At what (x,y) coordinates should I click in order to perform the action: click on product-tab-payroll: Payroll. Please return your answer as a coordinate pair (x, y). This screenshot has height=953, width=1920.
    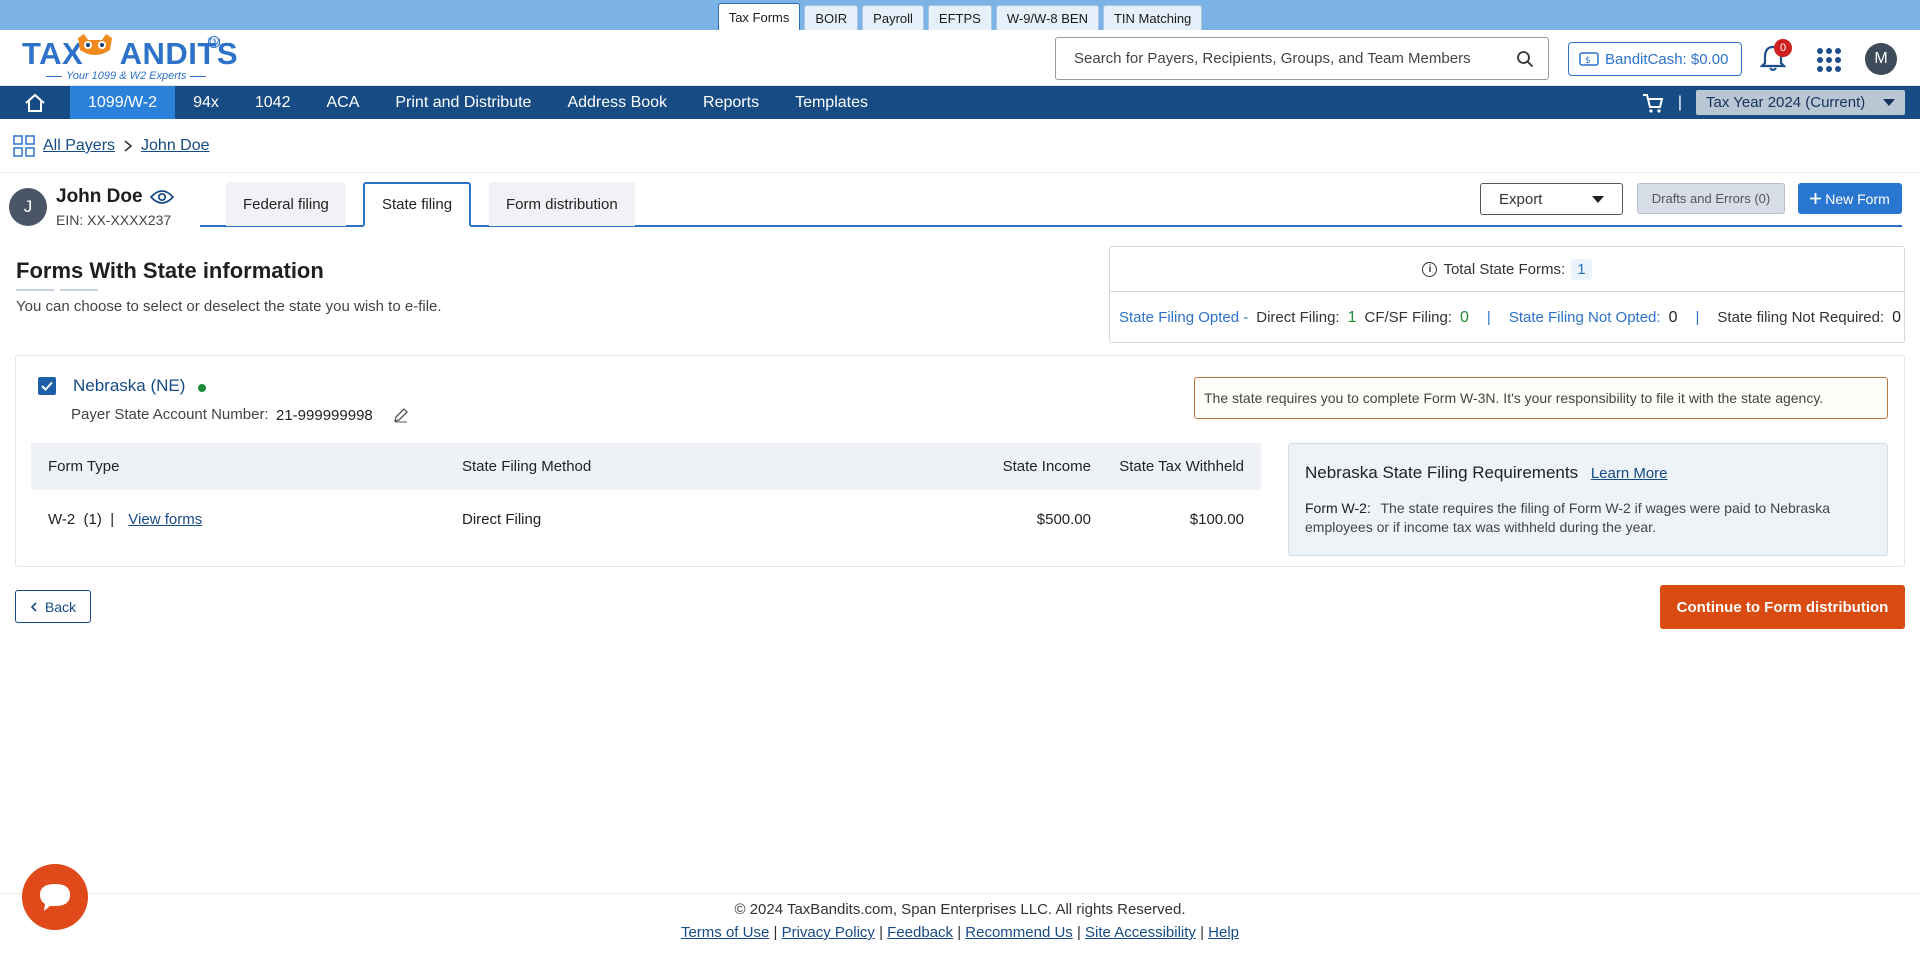
    Looking at the image, I should click on (893, 17).